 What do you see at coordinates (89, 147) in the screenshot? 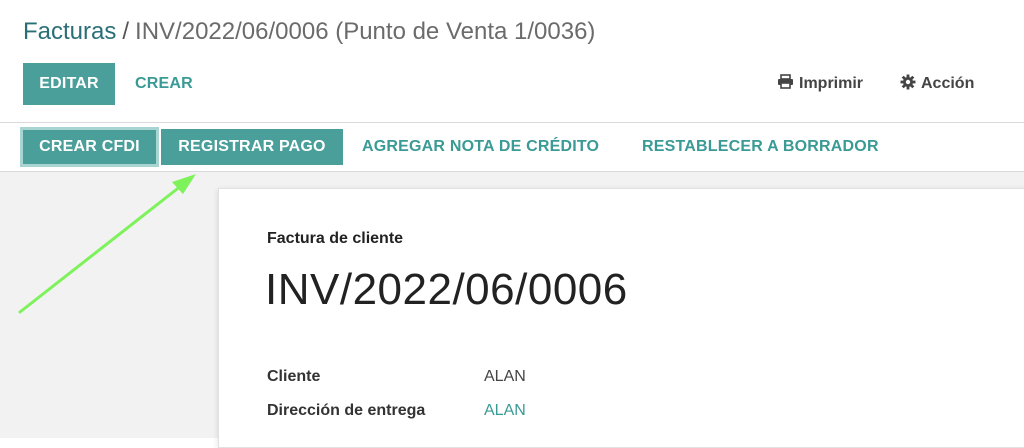
I see `create-cfdi-button: CREAR CFDI` at bounding box center [89, 147].